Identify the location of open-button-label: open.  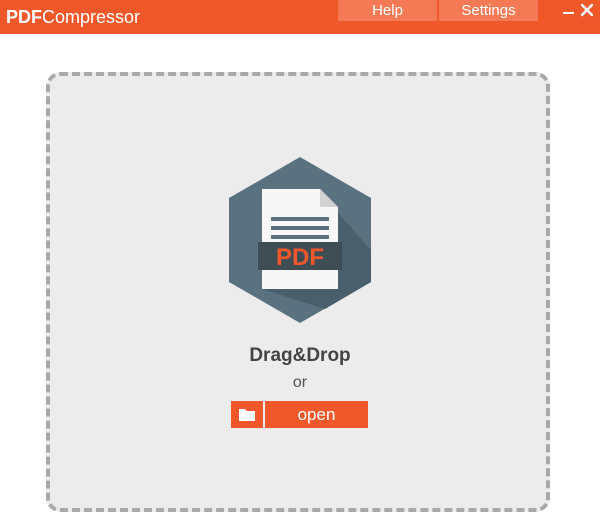
(316, 414).